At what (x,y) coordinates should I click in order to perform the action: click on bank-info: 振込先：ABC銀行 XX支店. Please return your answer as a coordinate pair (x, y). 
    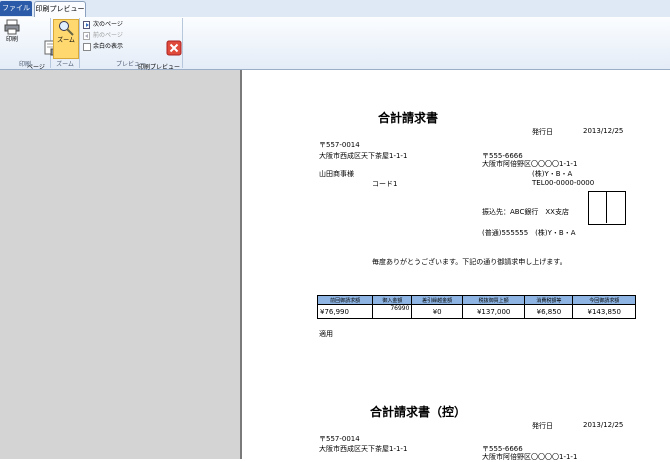
    Looking at the image, I should click on (525, 212).